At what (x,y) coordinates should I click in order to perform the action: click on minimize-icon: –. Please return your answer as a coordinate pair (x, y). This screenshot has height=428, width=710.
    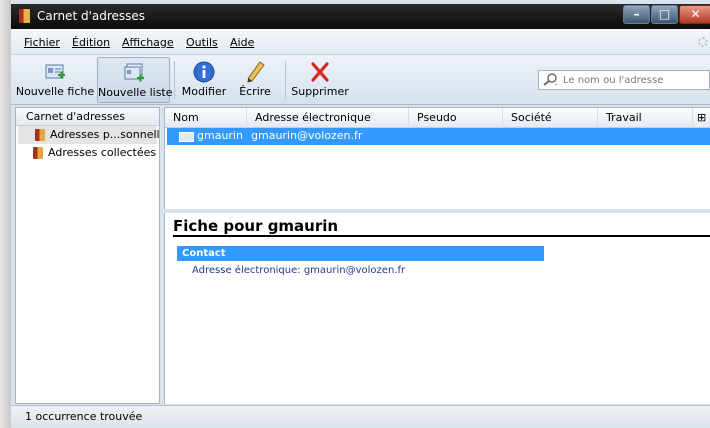
    Looking at the image, I should click on (636, 14).